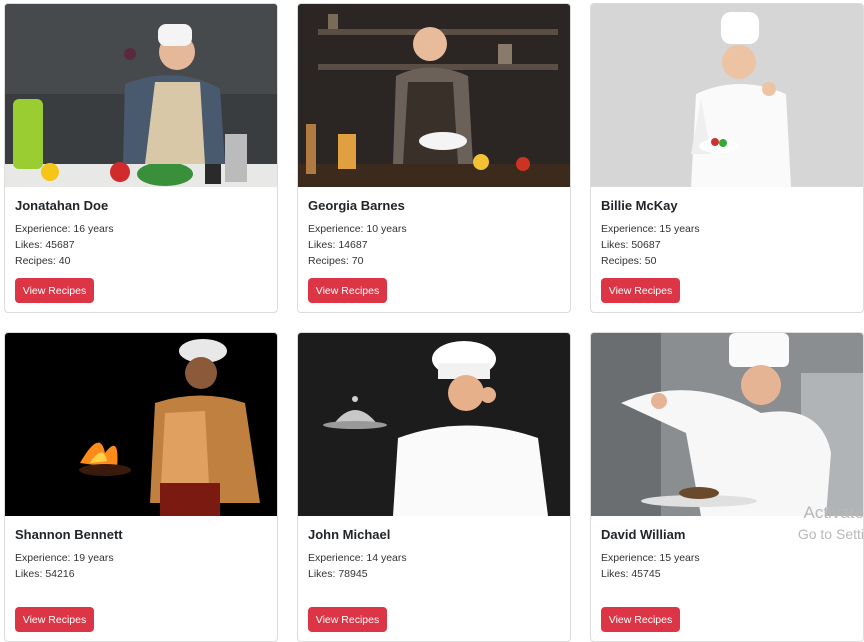  Describe the element at coordinates (833, 512) in the screenshot. I see `activation-watermark-title: Activate` at that location.